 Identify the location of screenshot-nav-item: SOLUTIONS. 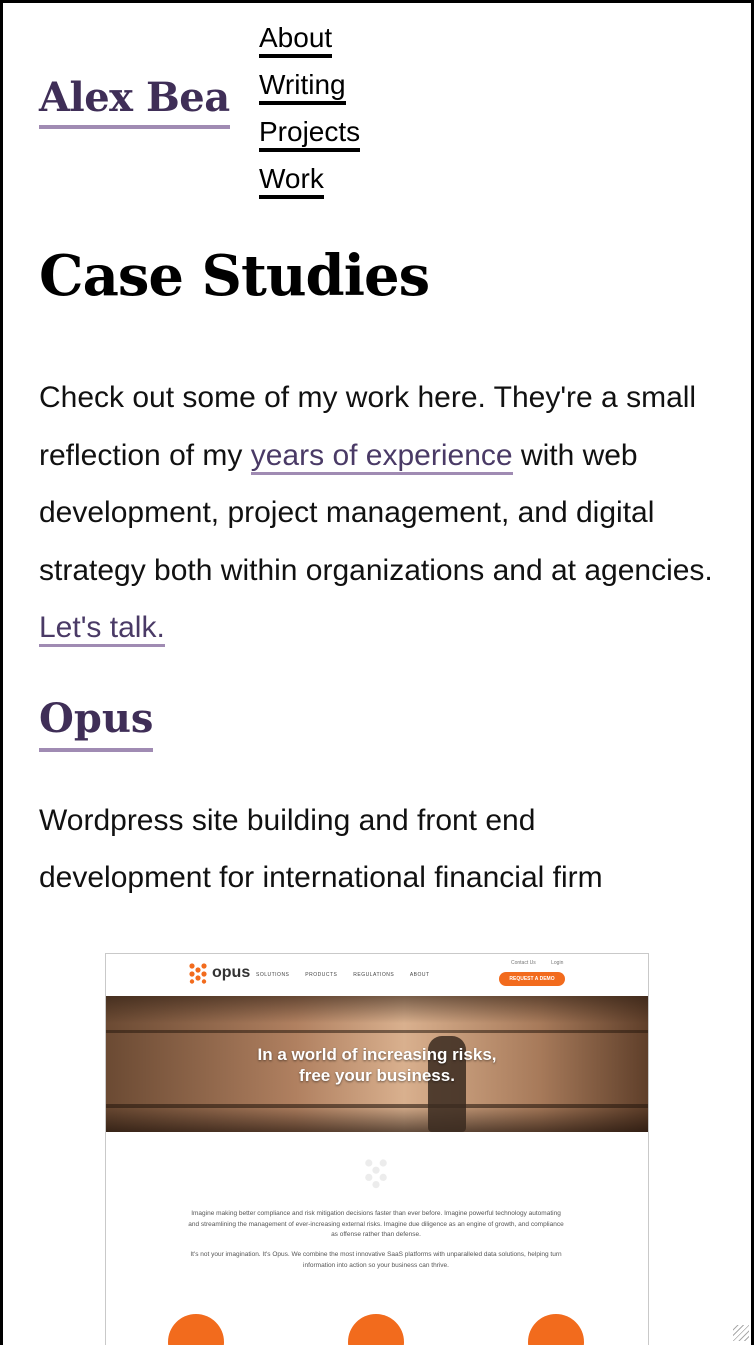
(273, 975).